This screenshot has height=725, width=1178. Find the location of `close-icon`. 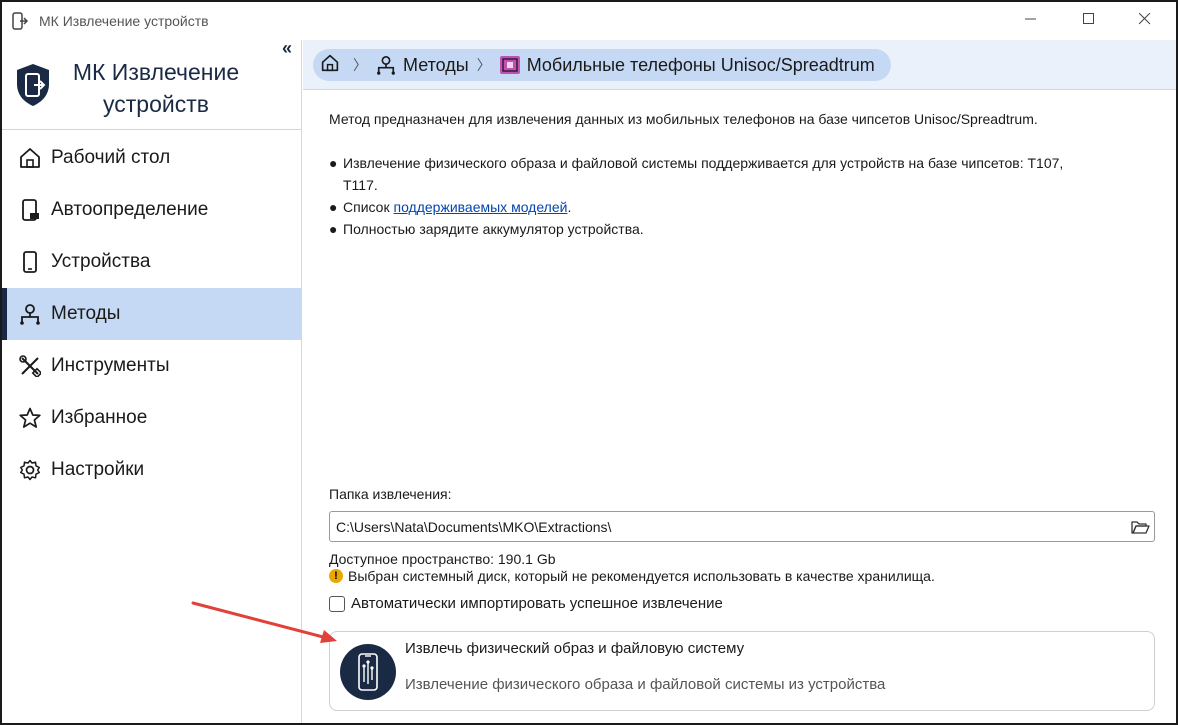

close-icon is located at coordinates (1144, 21).